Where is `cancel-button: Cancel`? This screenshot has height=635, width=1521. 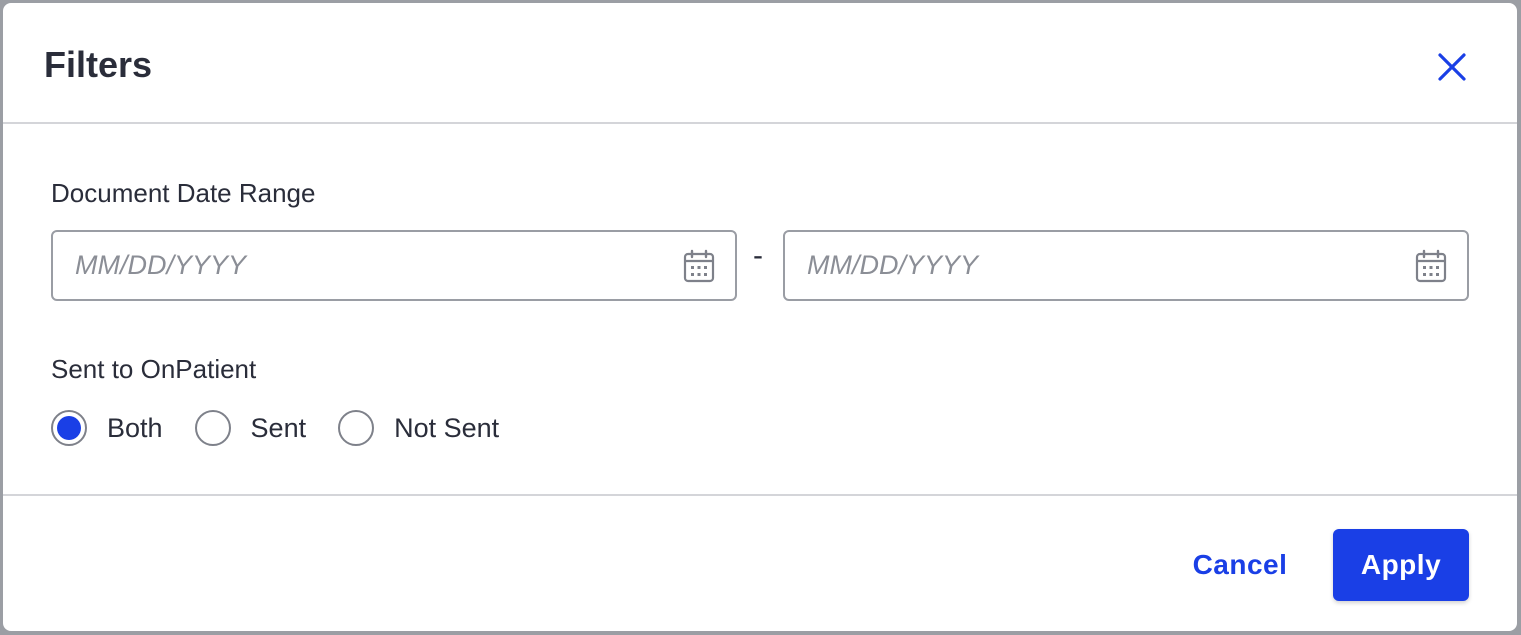
cancel-button: Cancel is located at coordinates (1240, 565).